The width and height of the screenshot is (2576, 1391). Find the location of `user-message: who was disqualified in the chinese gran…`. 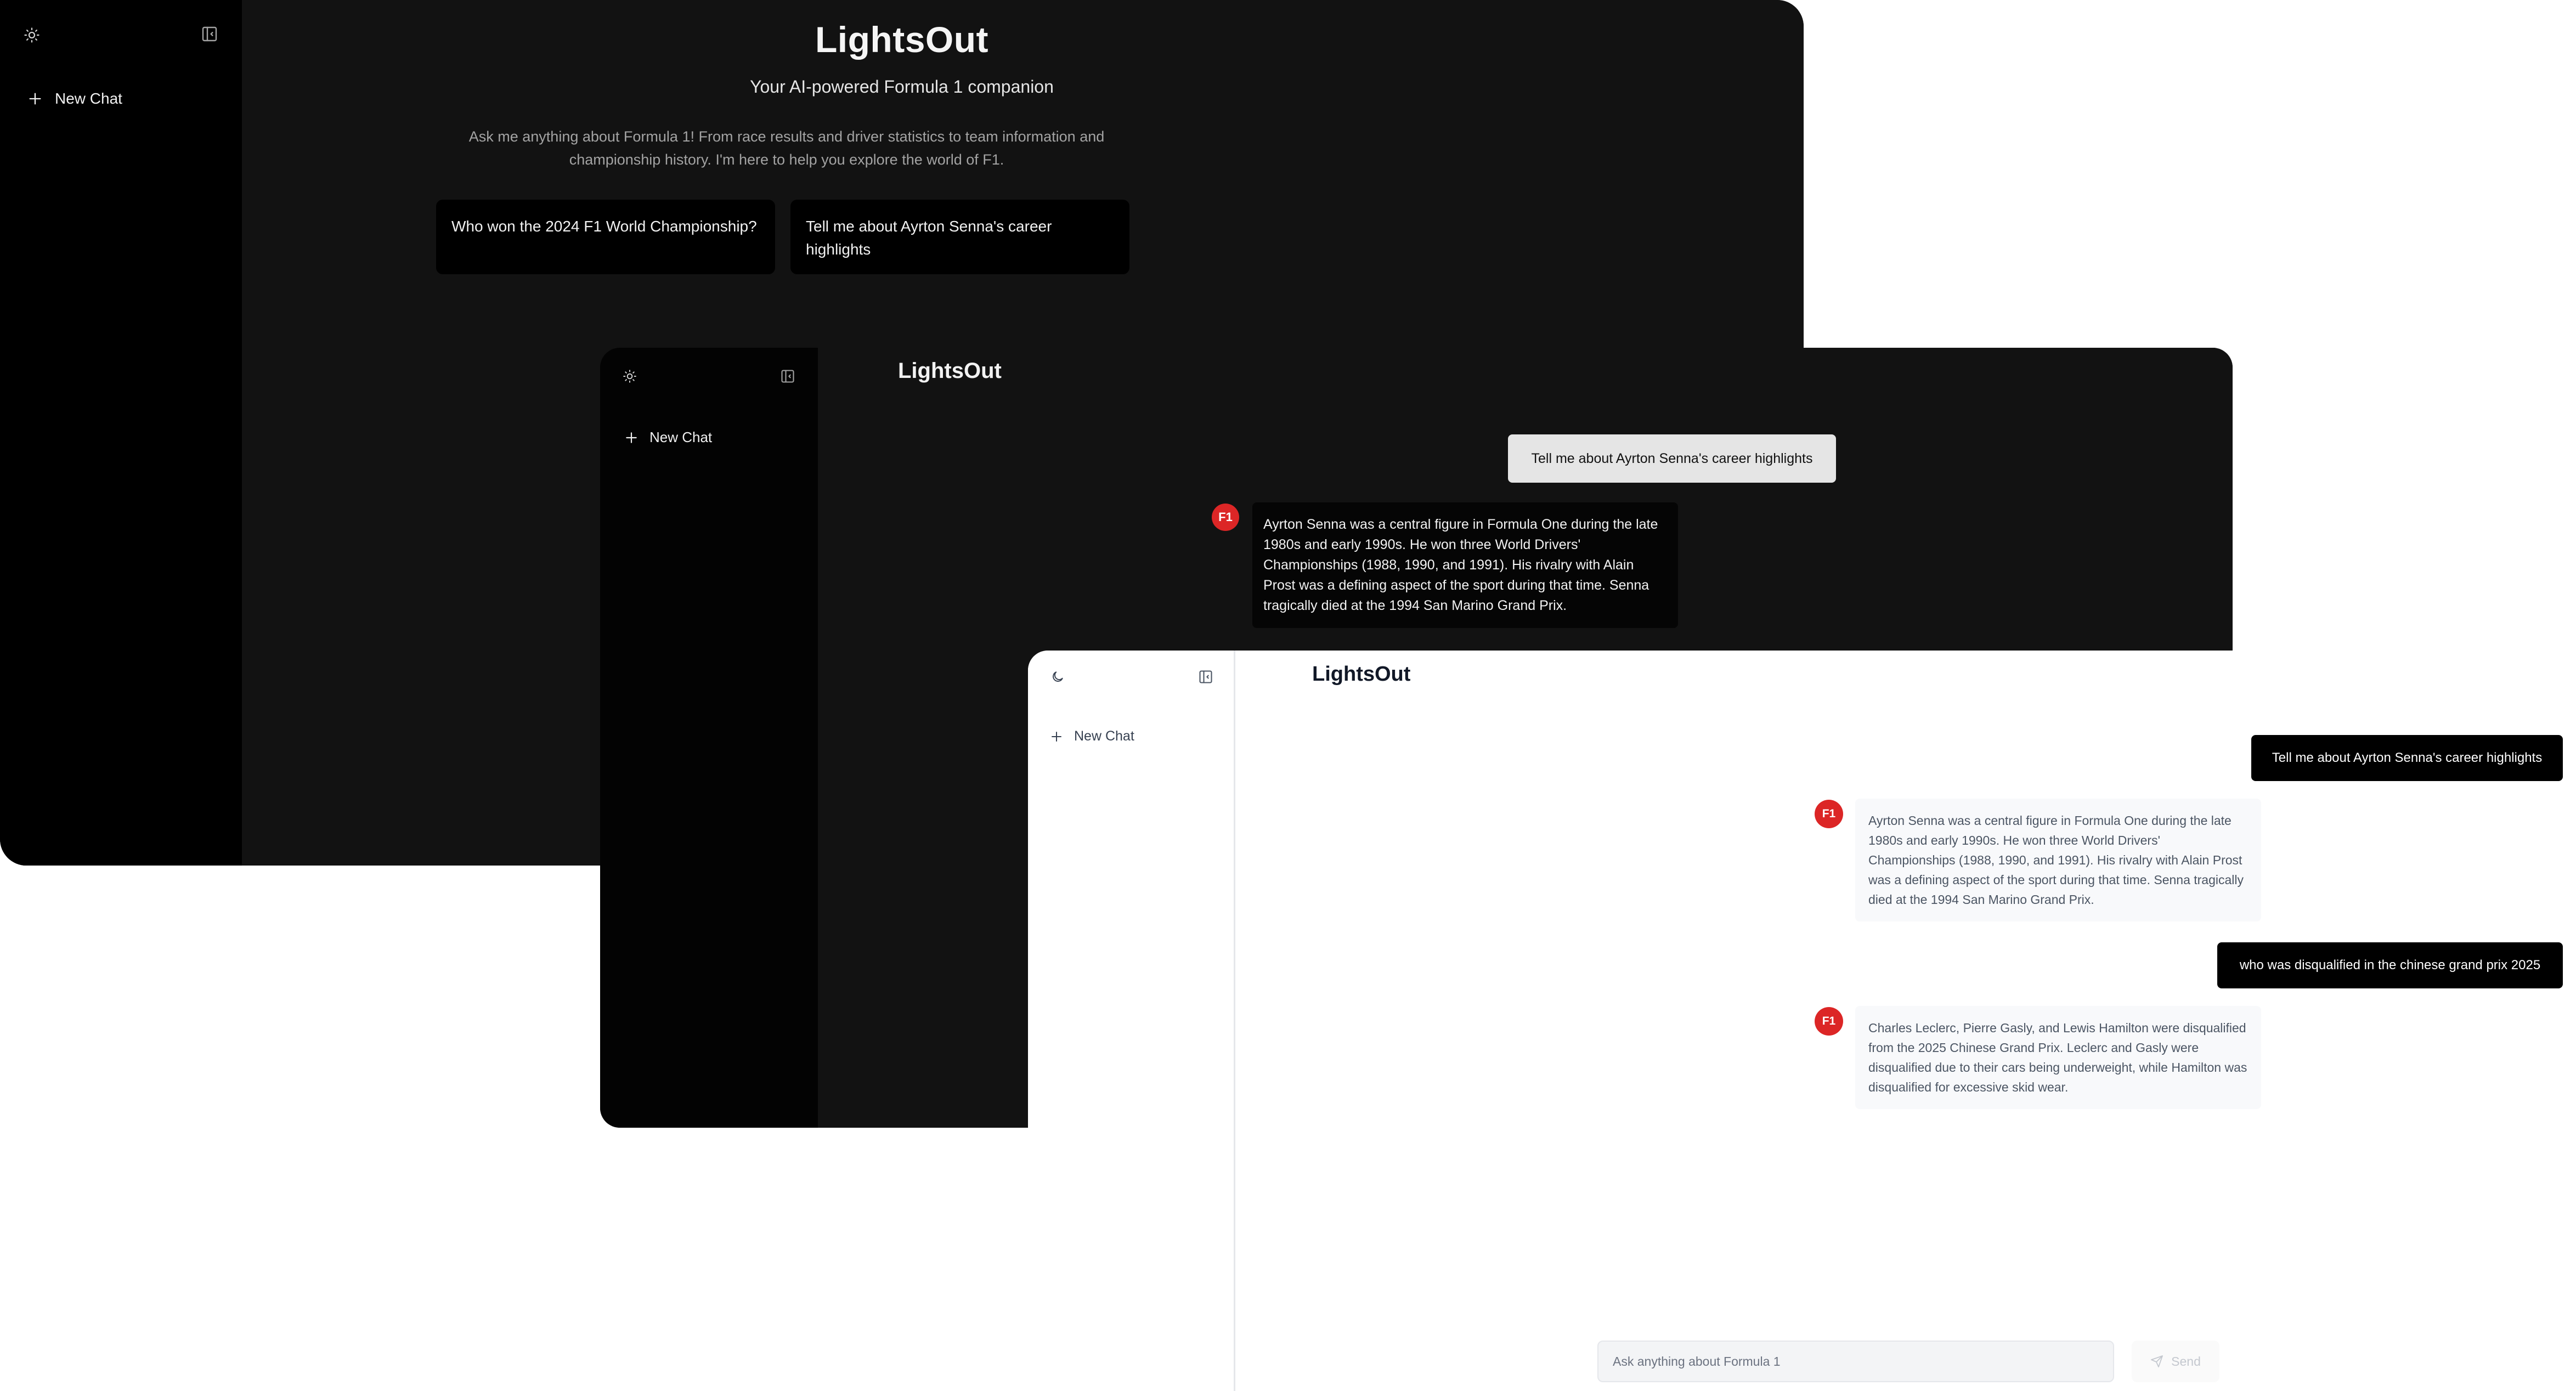

user-message: who was disqualified in the chinese gran… is located at coordinates (2390, 965).